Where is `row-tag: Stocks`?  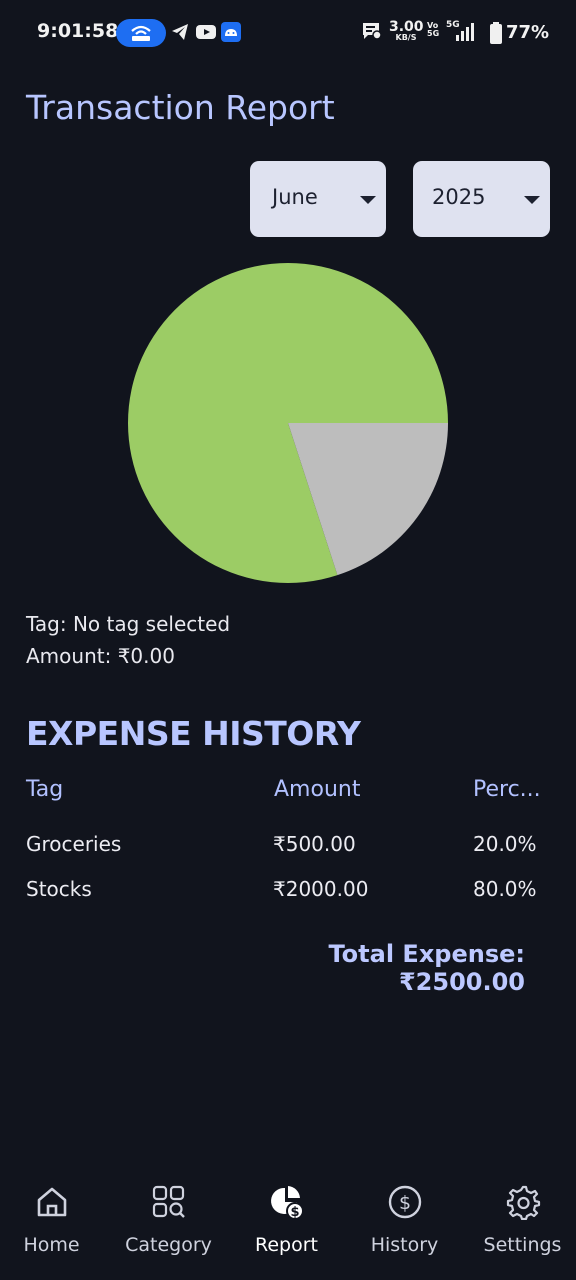
row-tag: Stocks is located at coordinates (59, 889).